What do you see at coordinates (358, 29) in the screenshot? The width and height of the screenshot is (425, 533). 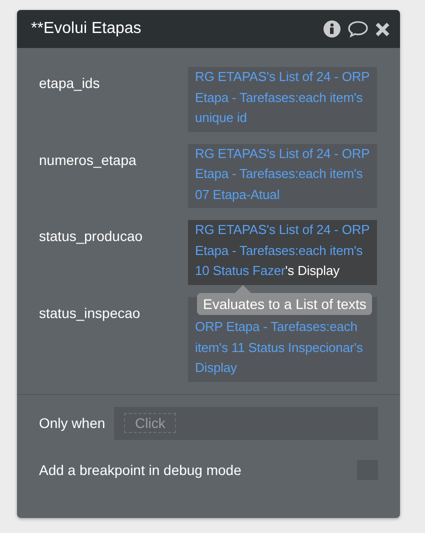 I see `comment-icon` at bounding box center [358, 29].